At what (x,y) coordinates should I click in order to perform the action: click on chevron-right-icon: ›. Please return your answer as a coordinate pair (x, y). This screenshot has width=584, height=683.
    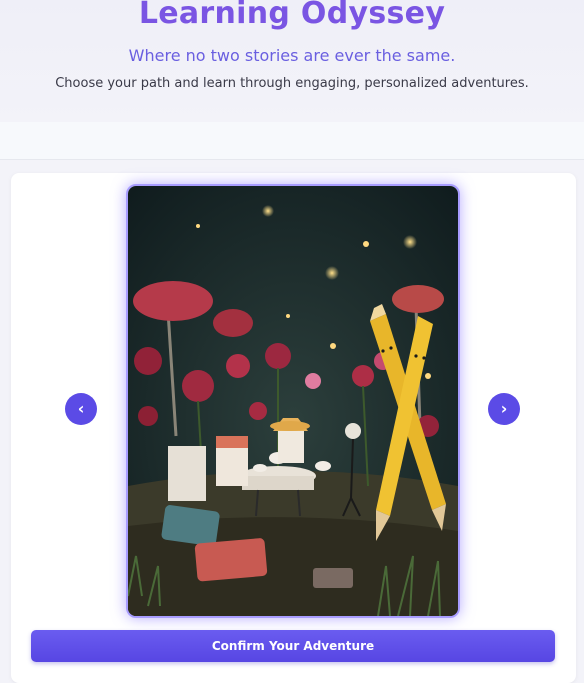
    Looking at the image, I should click on (504, 408).